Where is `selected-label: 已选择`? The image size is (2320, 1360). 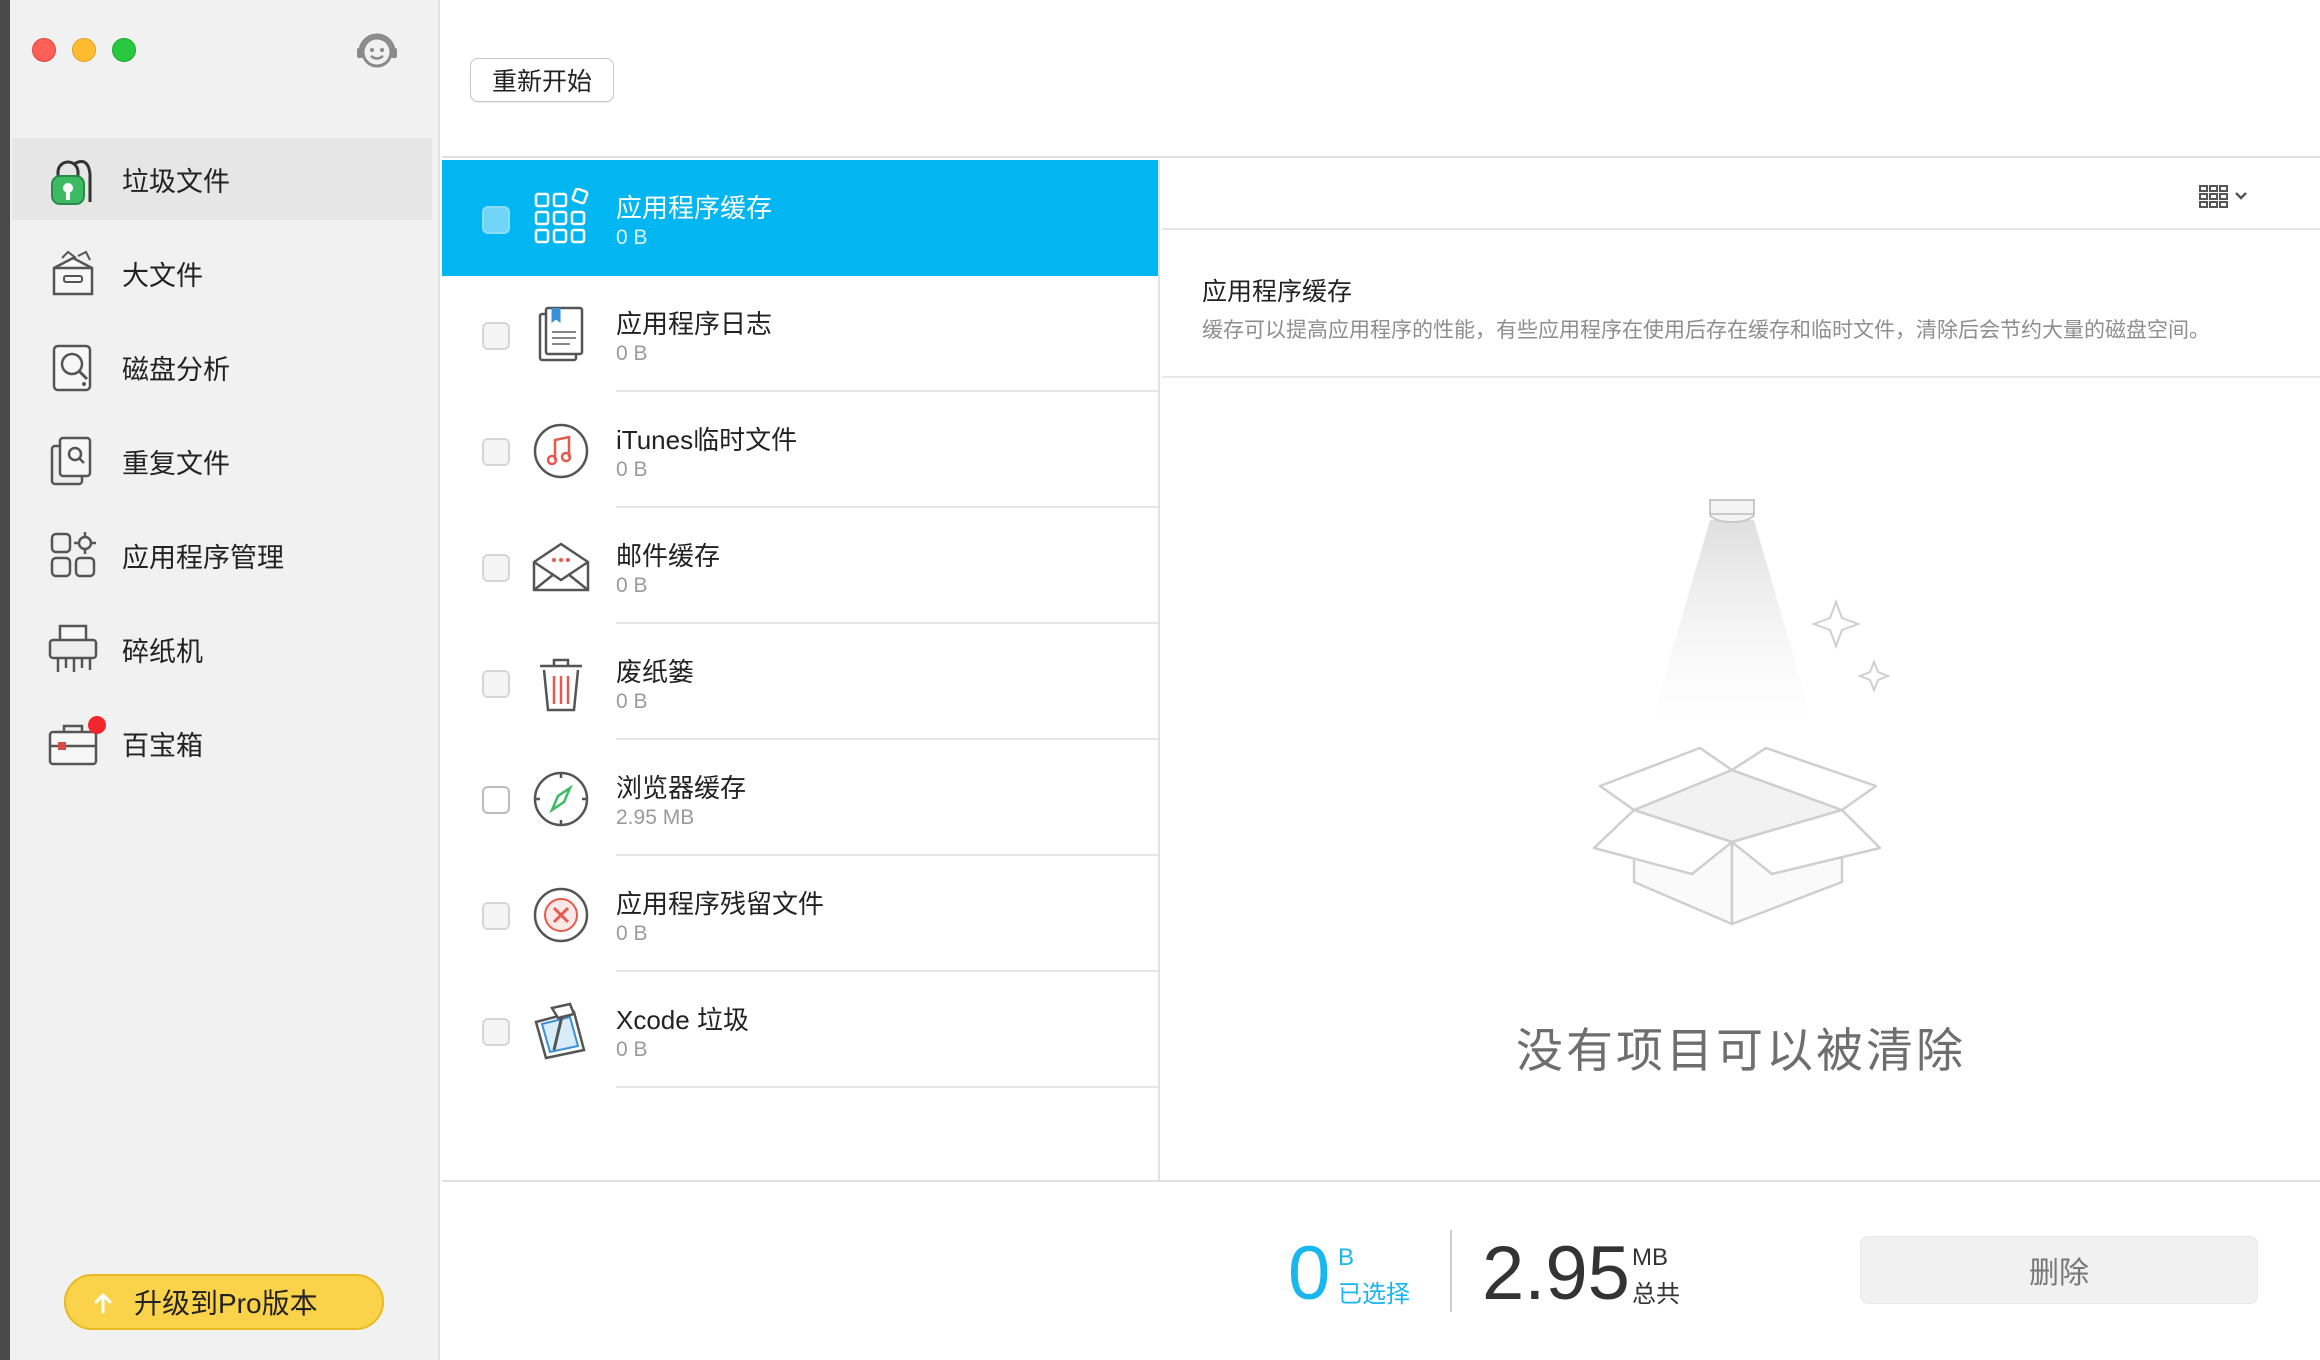 selected-label: 已选择 is located at coordinates (1374, 1294).